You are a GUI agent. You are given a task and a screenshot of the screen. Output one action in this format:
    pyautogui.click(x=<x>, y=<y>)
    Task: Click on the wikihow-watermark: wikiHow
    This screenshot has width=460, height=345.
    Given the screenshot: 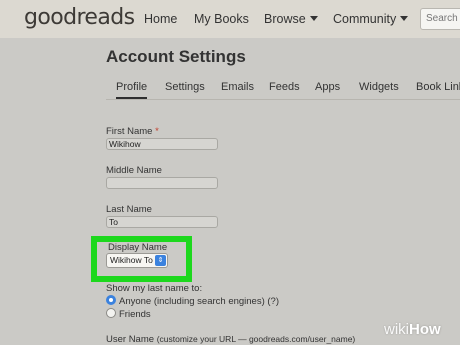 What is the action you would take?
    pyautogui.click(x=412, y=329)
    